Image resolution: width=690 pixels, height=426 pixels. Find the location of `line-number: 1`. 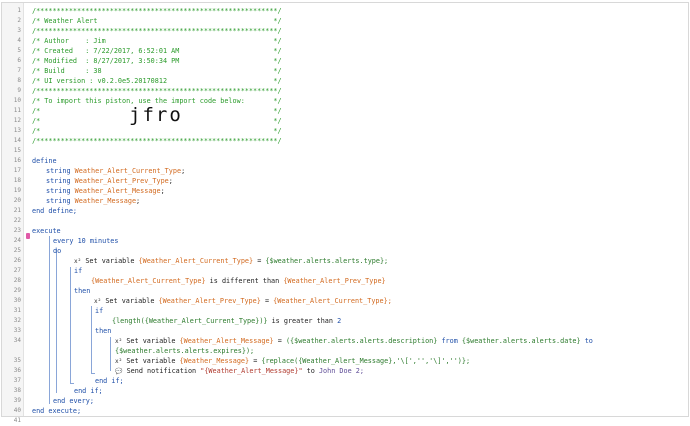

line-number: 1 is located at coordinates (19, 10).